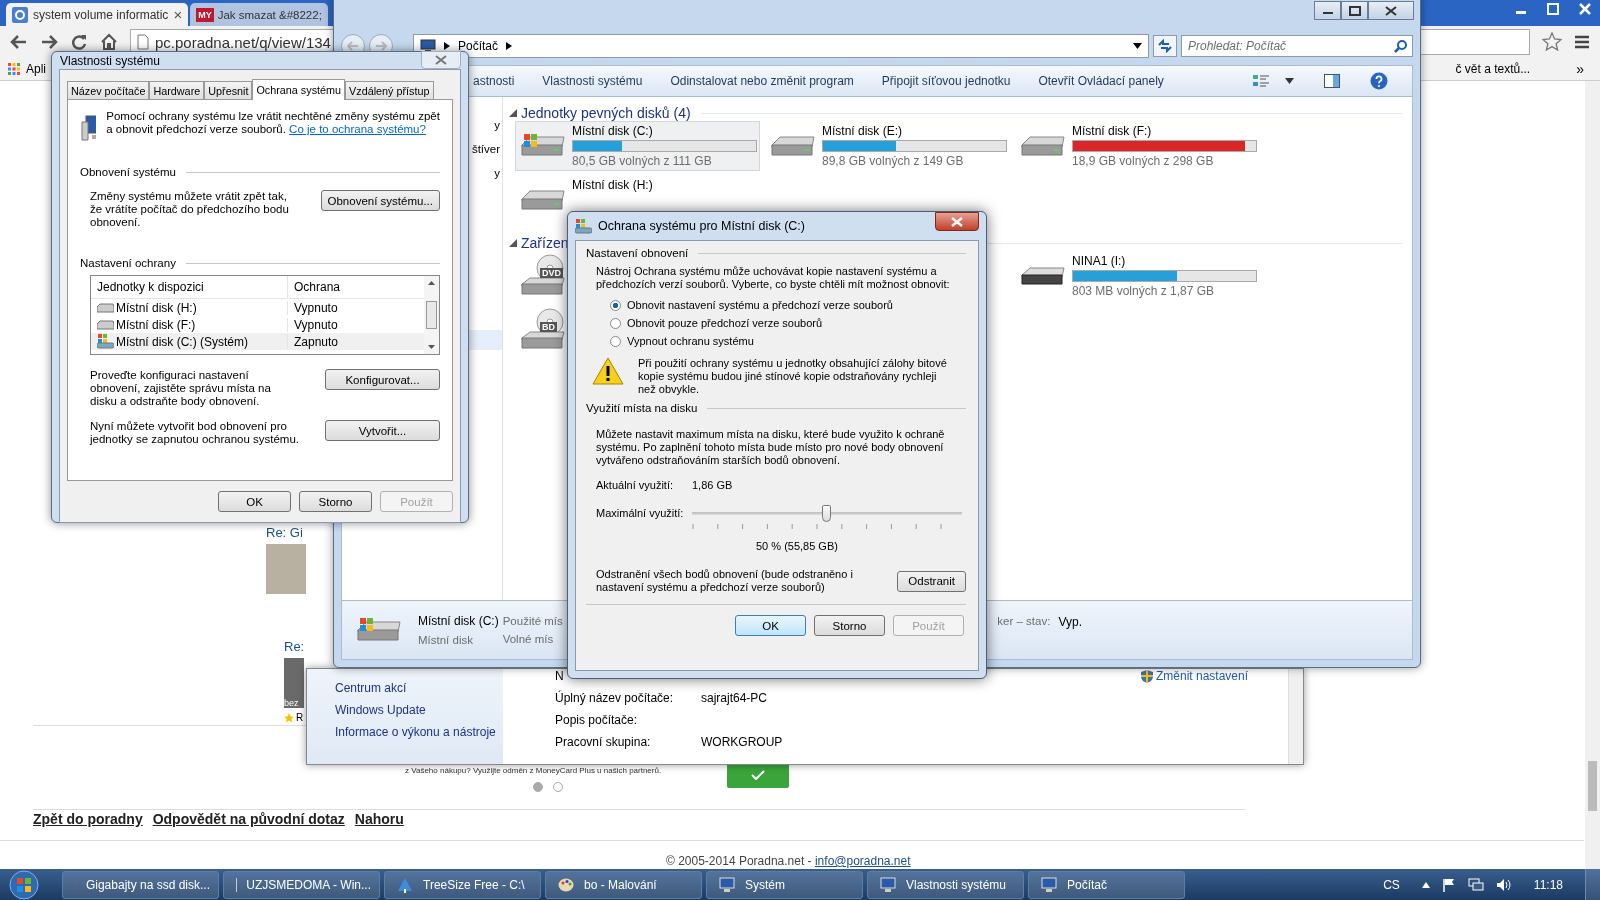  I want to click on description-text: Nástroj Ochrana systému může uchovávat kopie nastavení systému a předchozích verzí souborů. Vyberte, co byste chtěli mít možnost obnovit:, so click(773, 278).